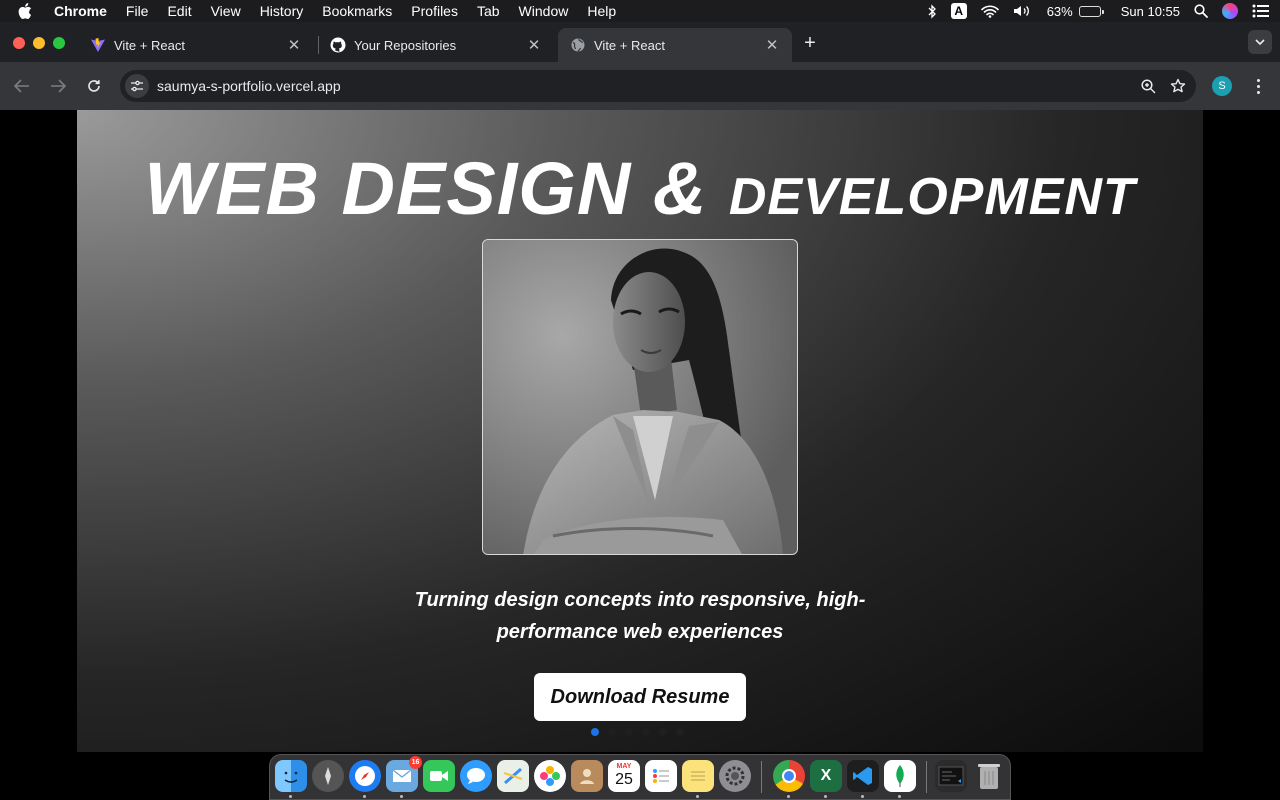 The width and height of the screenshot is (1280, 800). What do you see at coordinates (951, 776) in the screenshot?
I see `terminal-vscode-icon` at bounding box center [951, 776].